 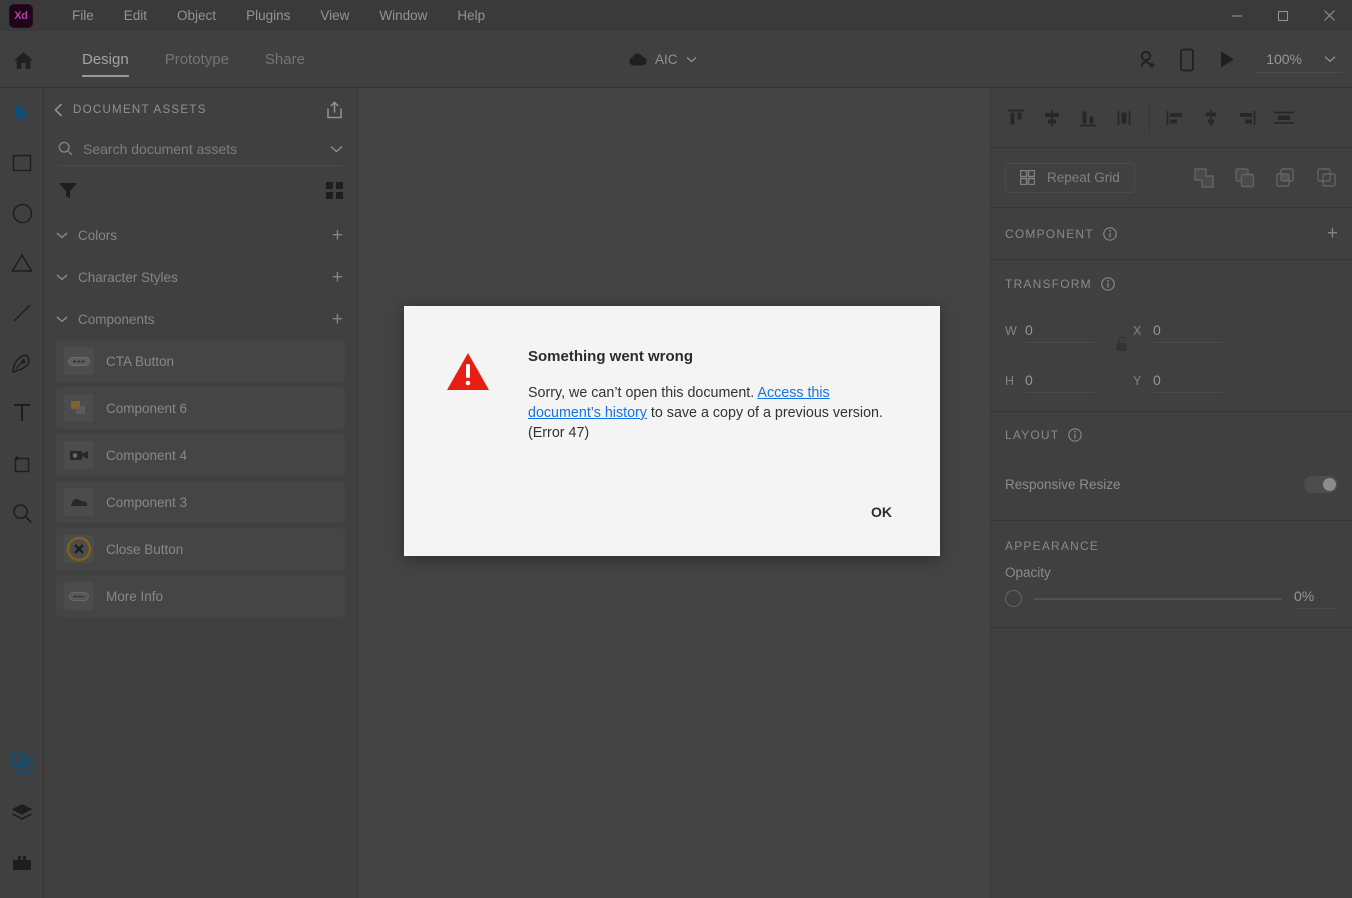 What do you see at coordinates (643, 393) in the screenshot?
I see `dialog-body-before: Sorry, we can’t open this document.` at bounding box center [643, 393].